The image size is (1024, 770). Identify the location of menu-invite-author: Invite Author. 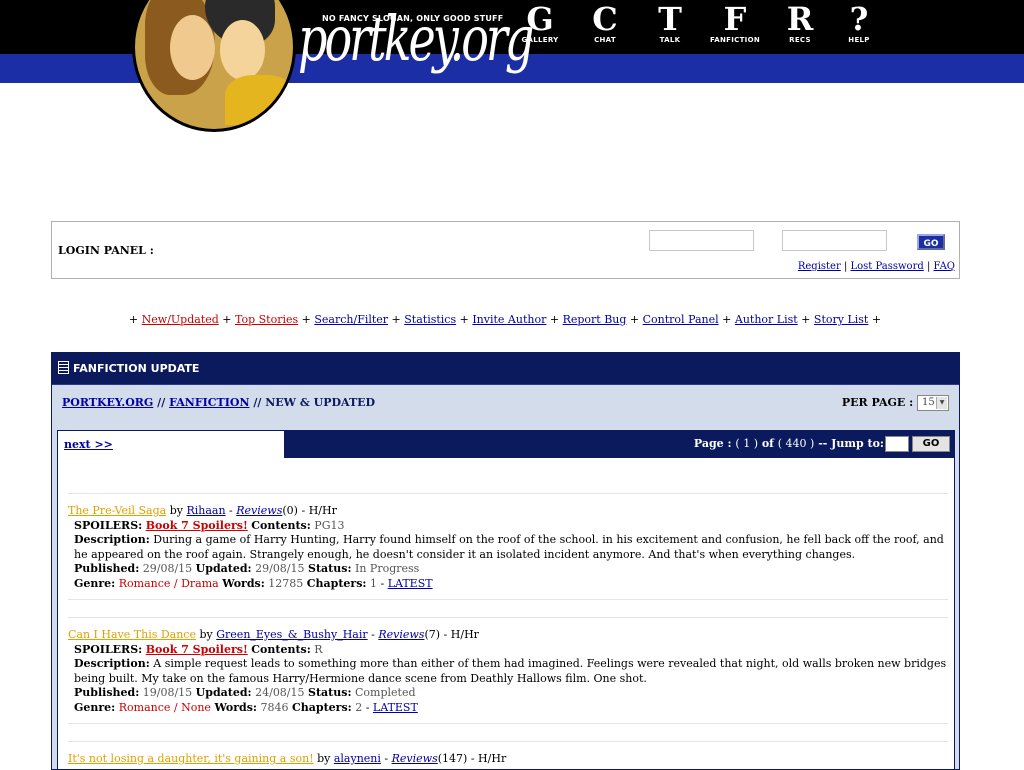
(509, 319).